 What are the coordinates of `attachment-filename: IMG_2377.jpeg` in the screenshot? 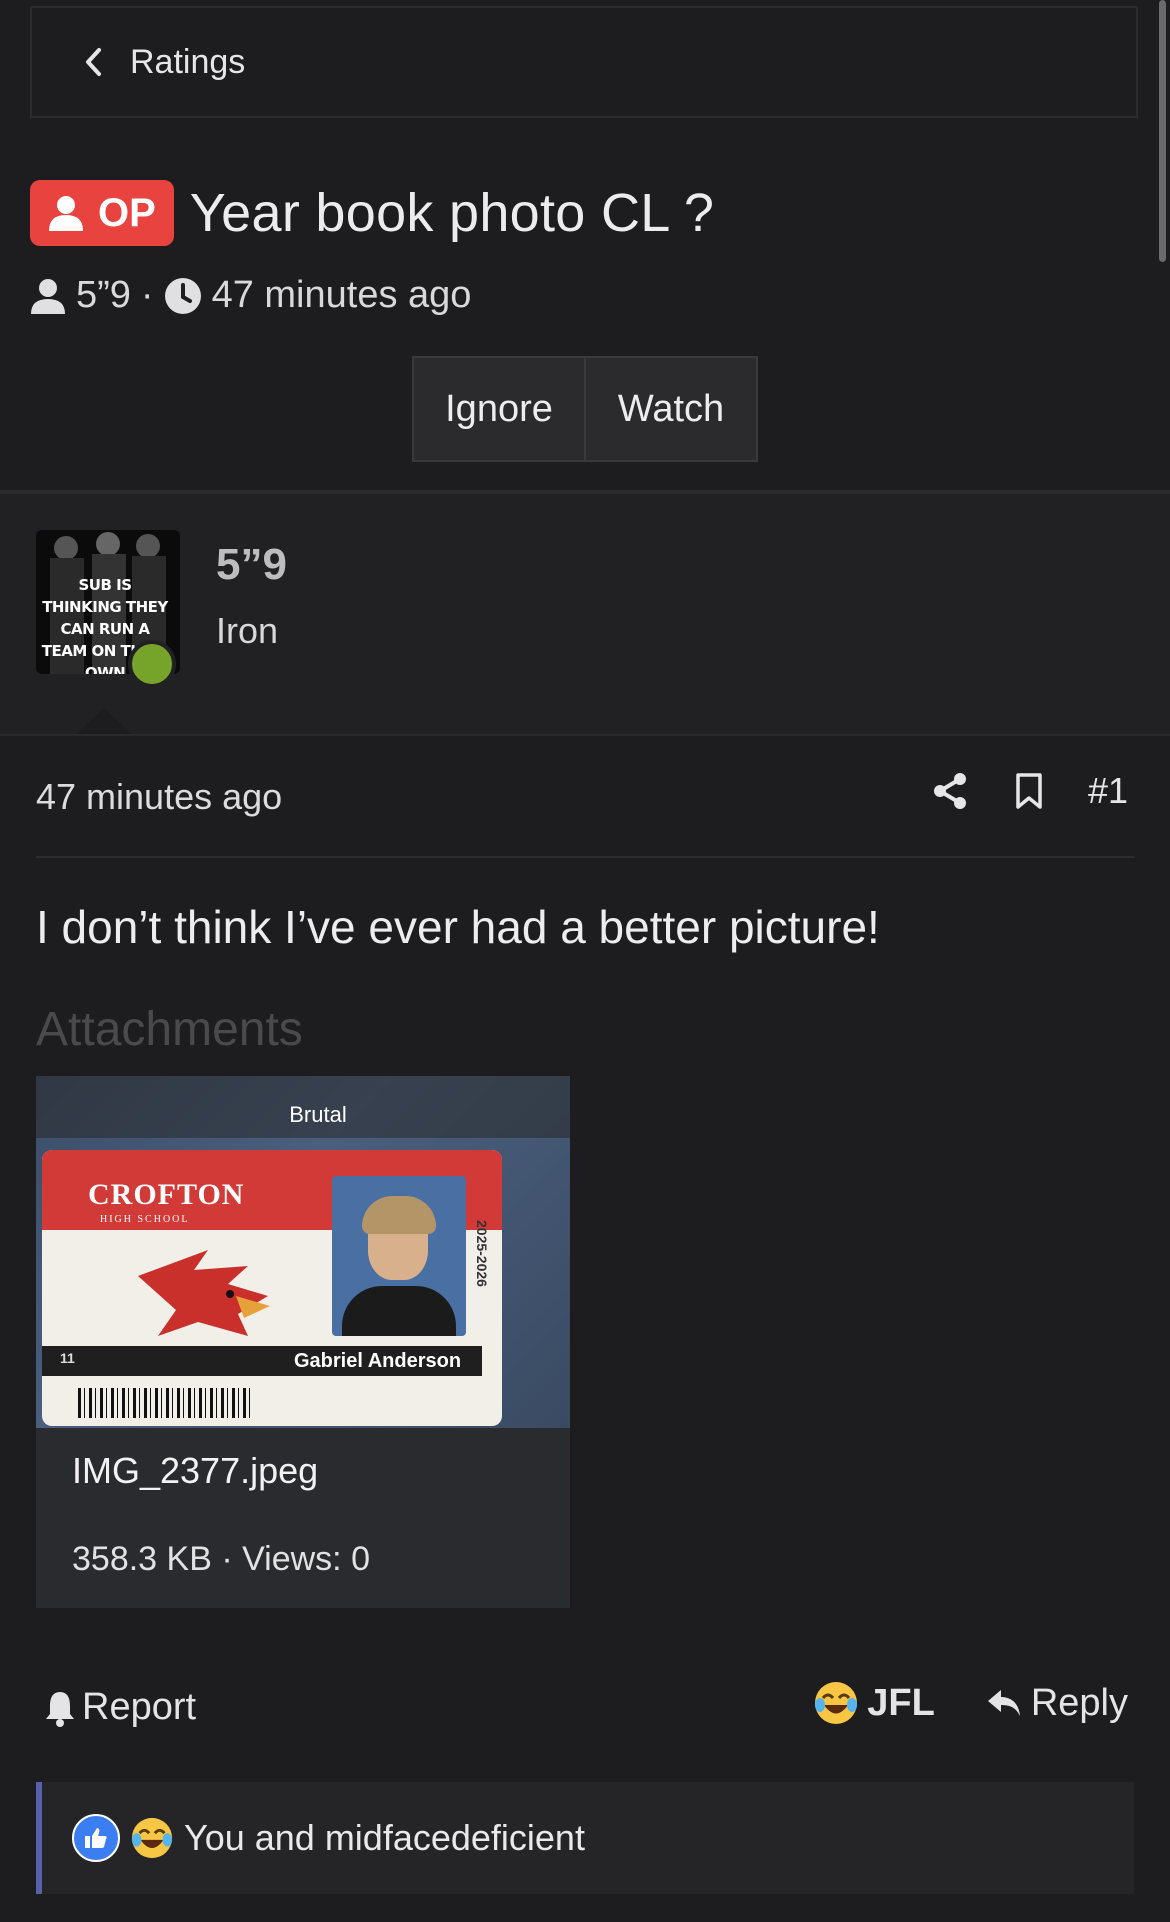 It's located at (195, 1471).